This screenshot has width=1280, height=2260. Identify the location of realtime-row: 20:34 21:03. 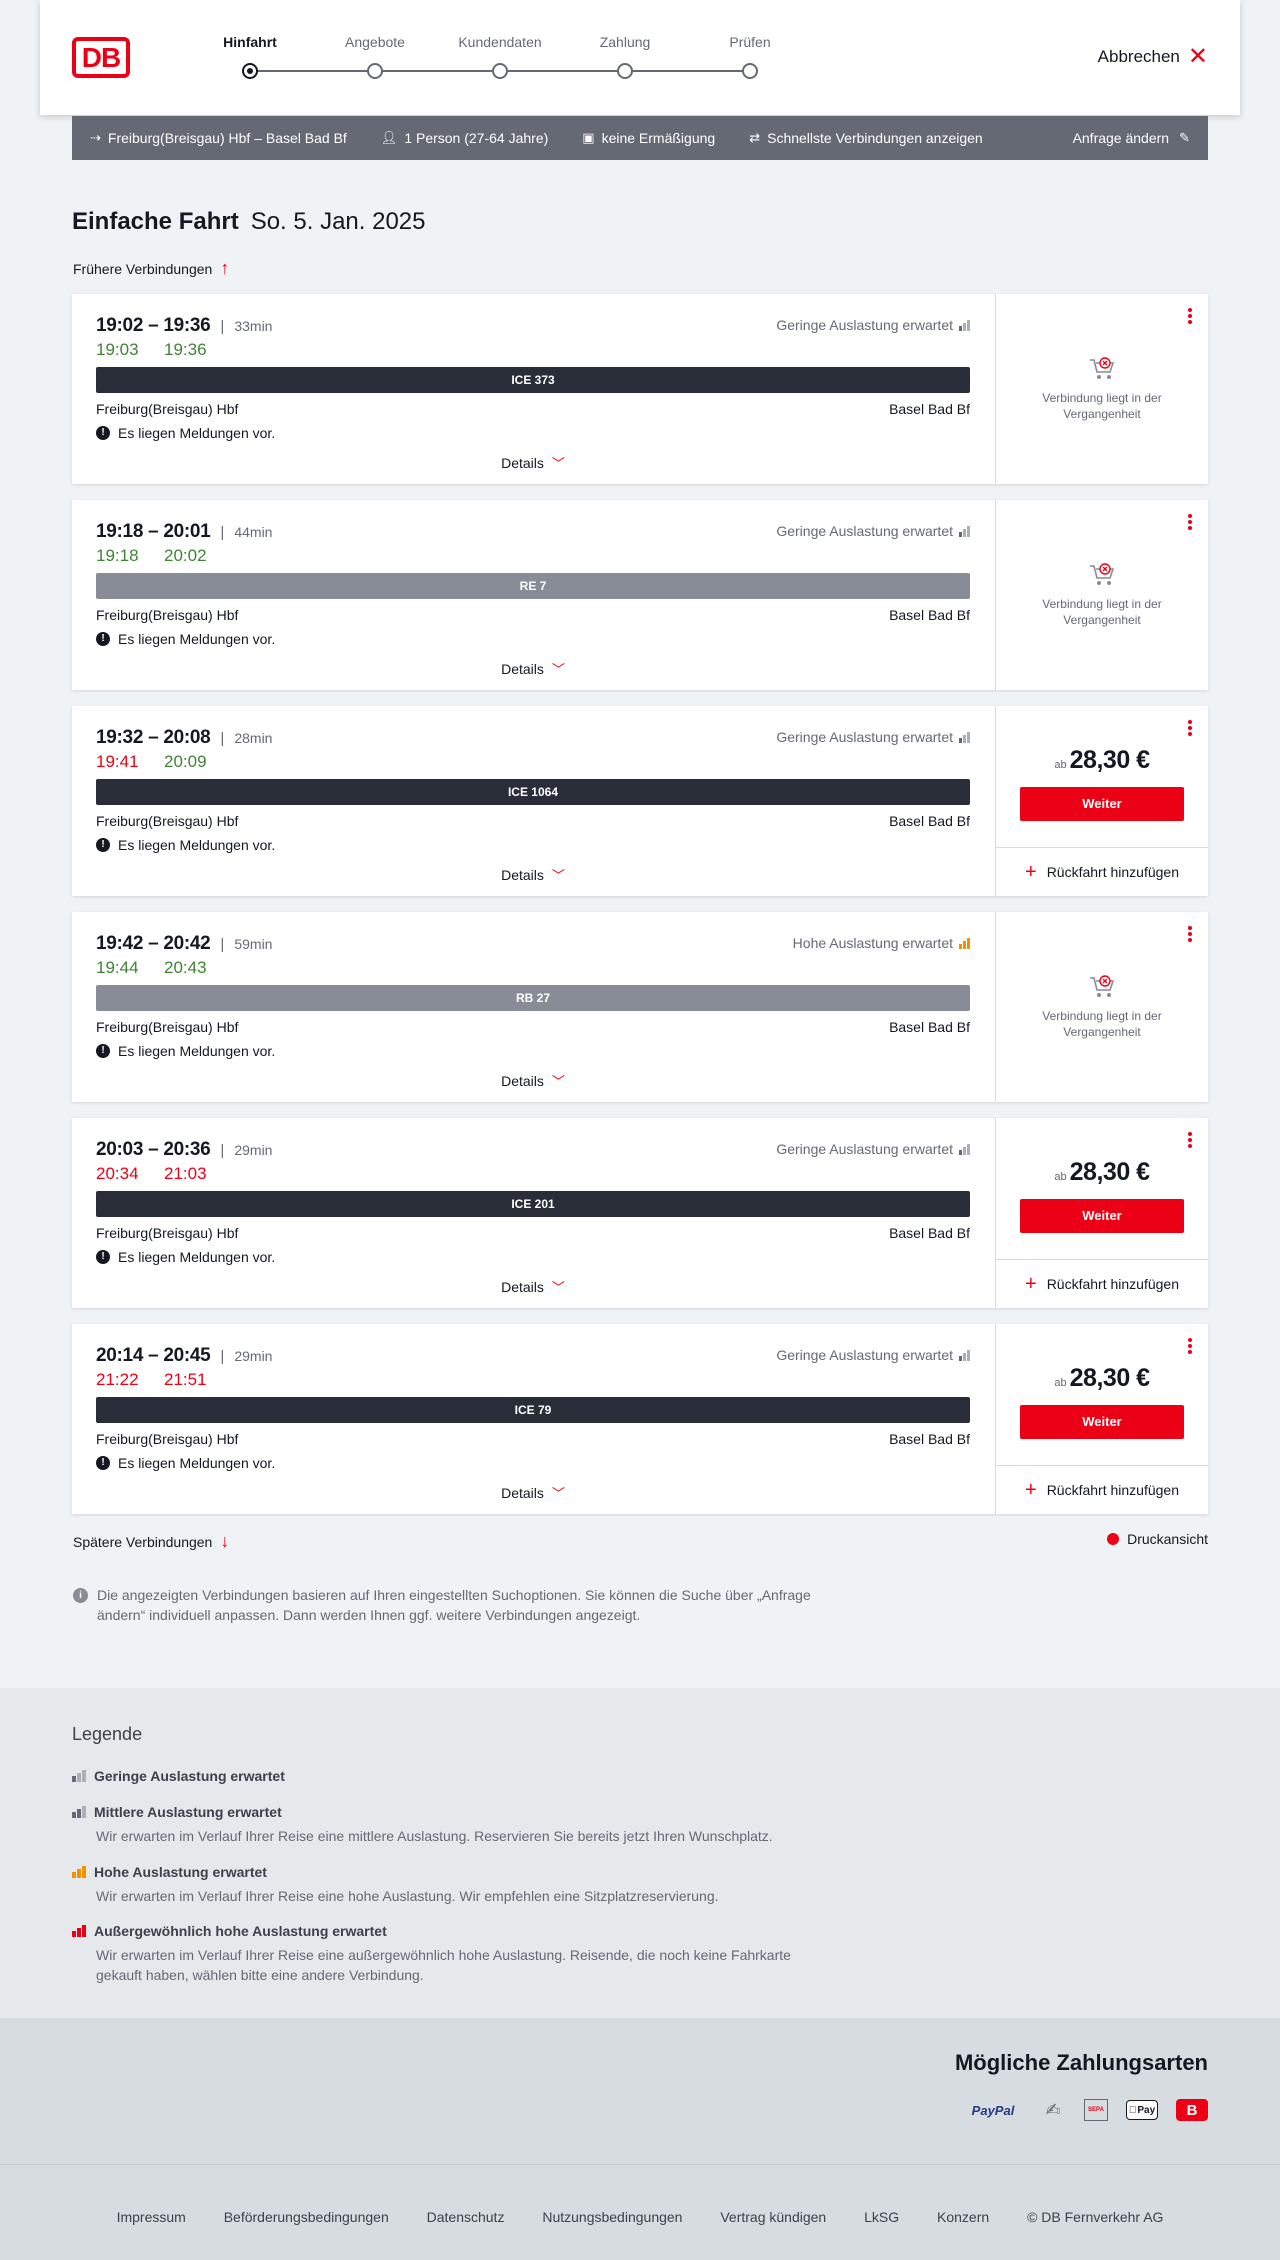
(164, 1174).